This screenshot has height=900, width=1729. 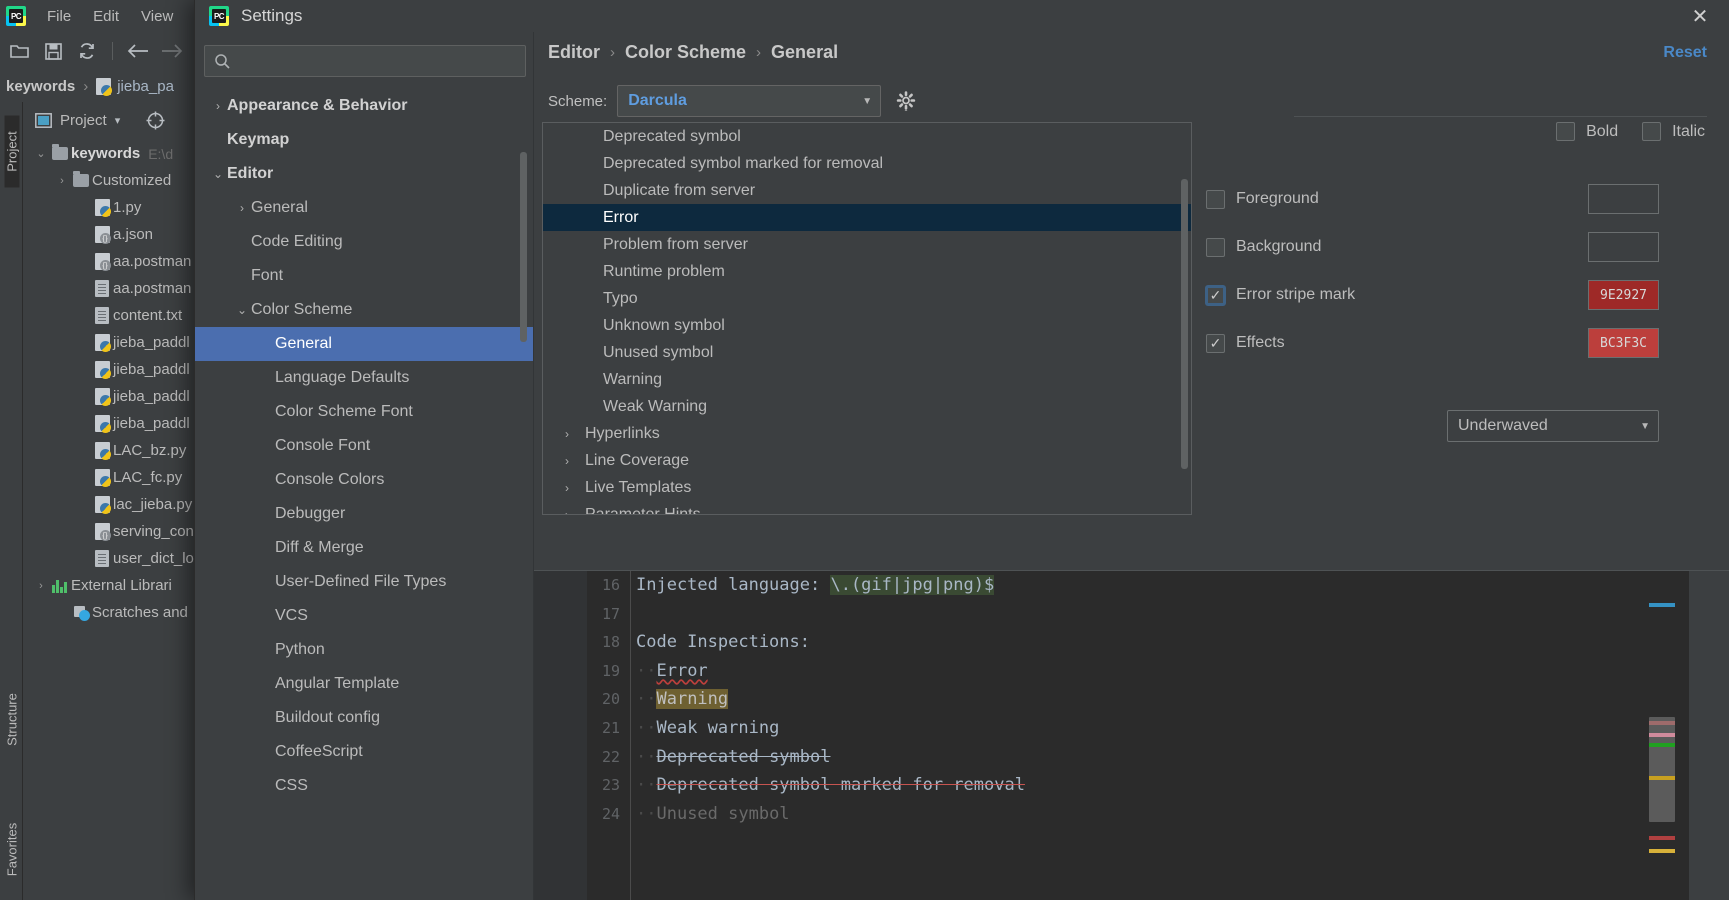 I want to click on breadcrumb-color-scheme: Color Scheme, so click(x=685, y=52).